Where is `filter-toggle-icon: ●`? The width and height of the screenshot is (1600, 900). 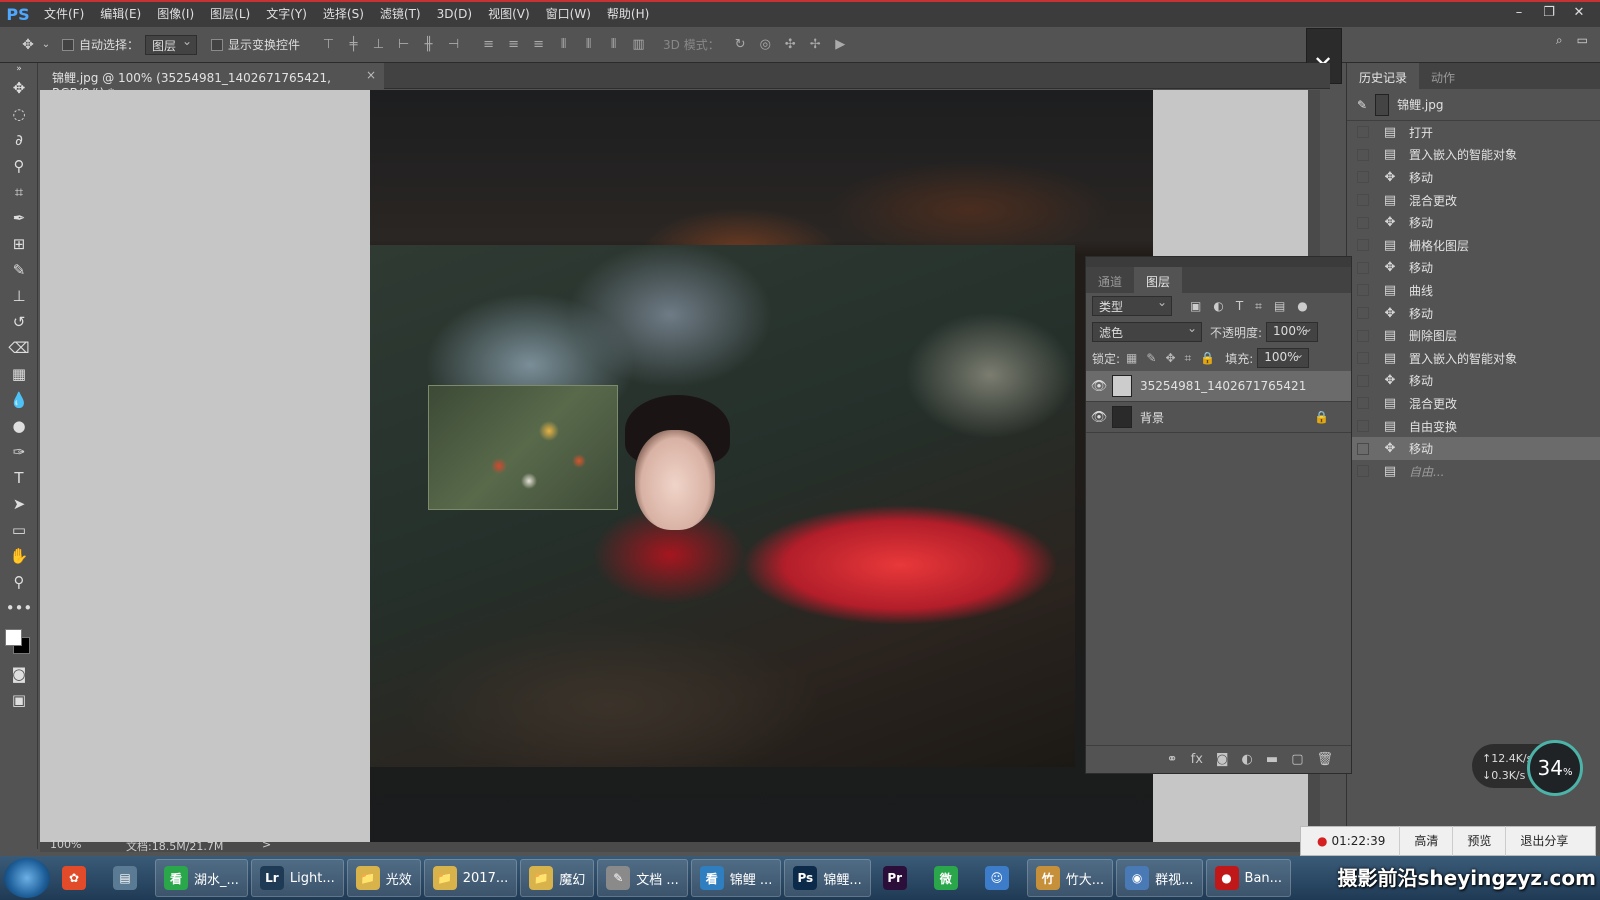
filter-toggle-icon: ● is located at coordinates (1302, 306).